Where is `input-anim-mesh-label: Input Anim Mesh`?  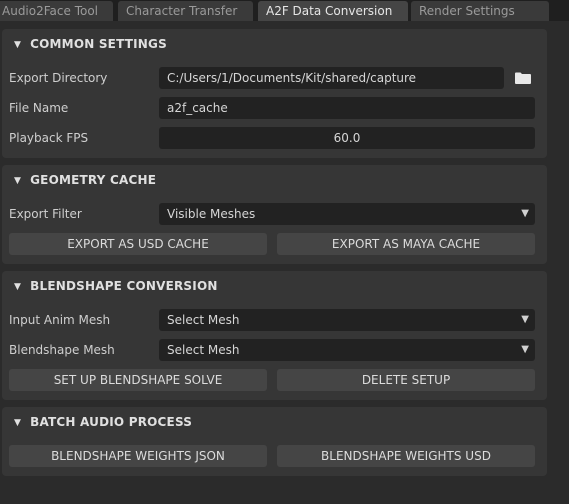 input-anim-mesh-label: Input Anim Mesh is located at coordinates (60, 320).